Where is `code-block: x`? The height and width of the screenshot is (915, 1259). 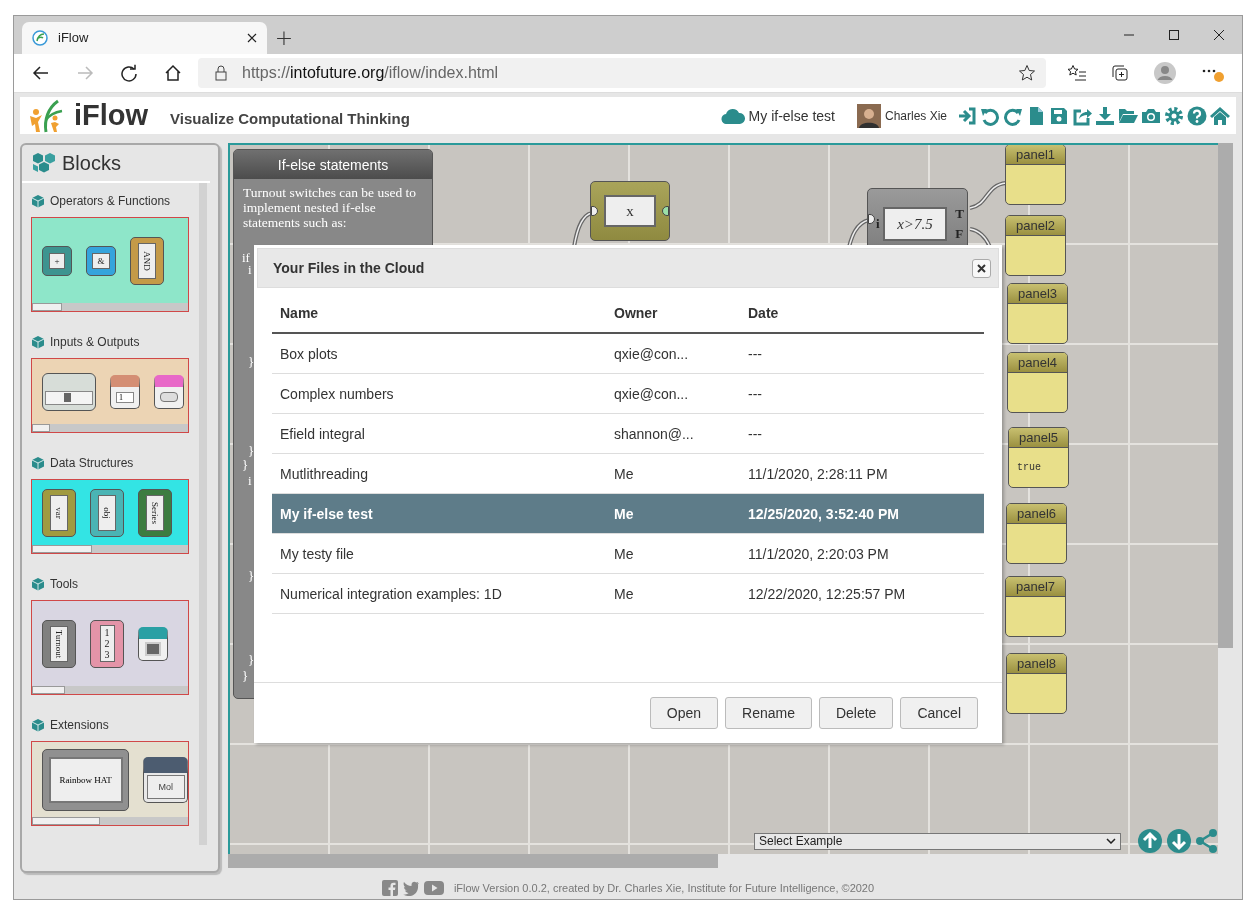 code-block: x is located at coordinates (630, 211).